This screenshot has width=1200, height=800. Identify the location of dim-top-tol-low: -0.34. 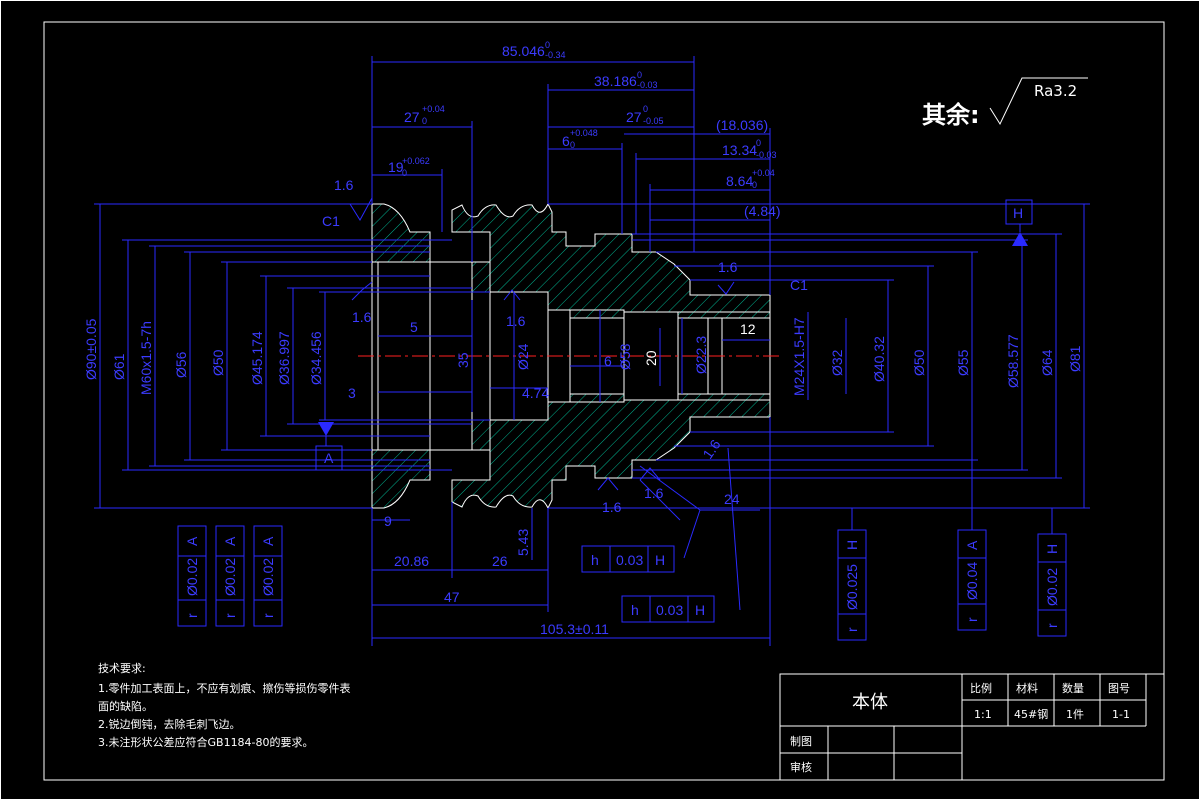
(555, 55).